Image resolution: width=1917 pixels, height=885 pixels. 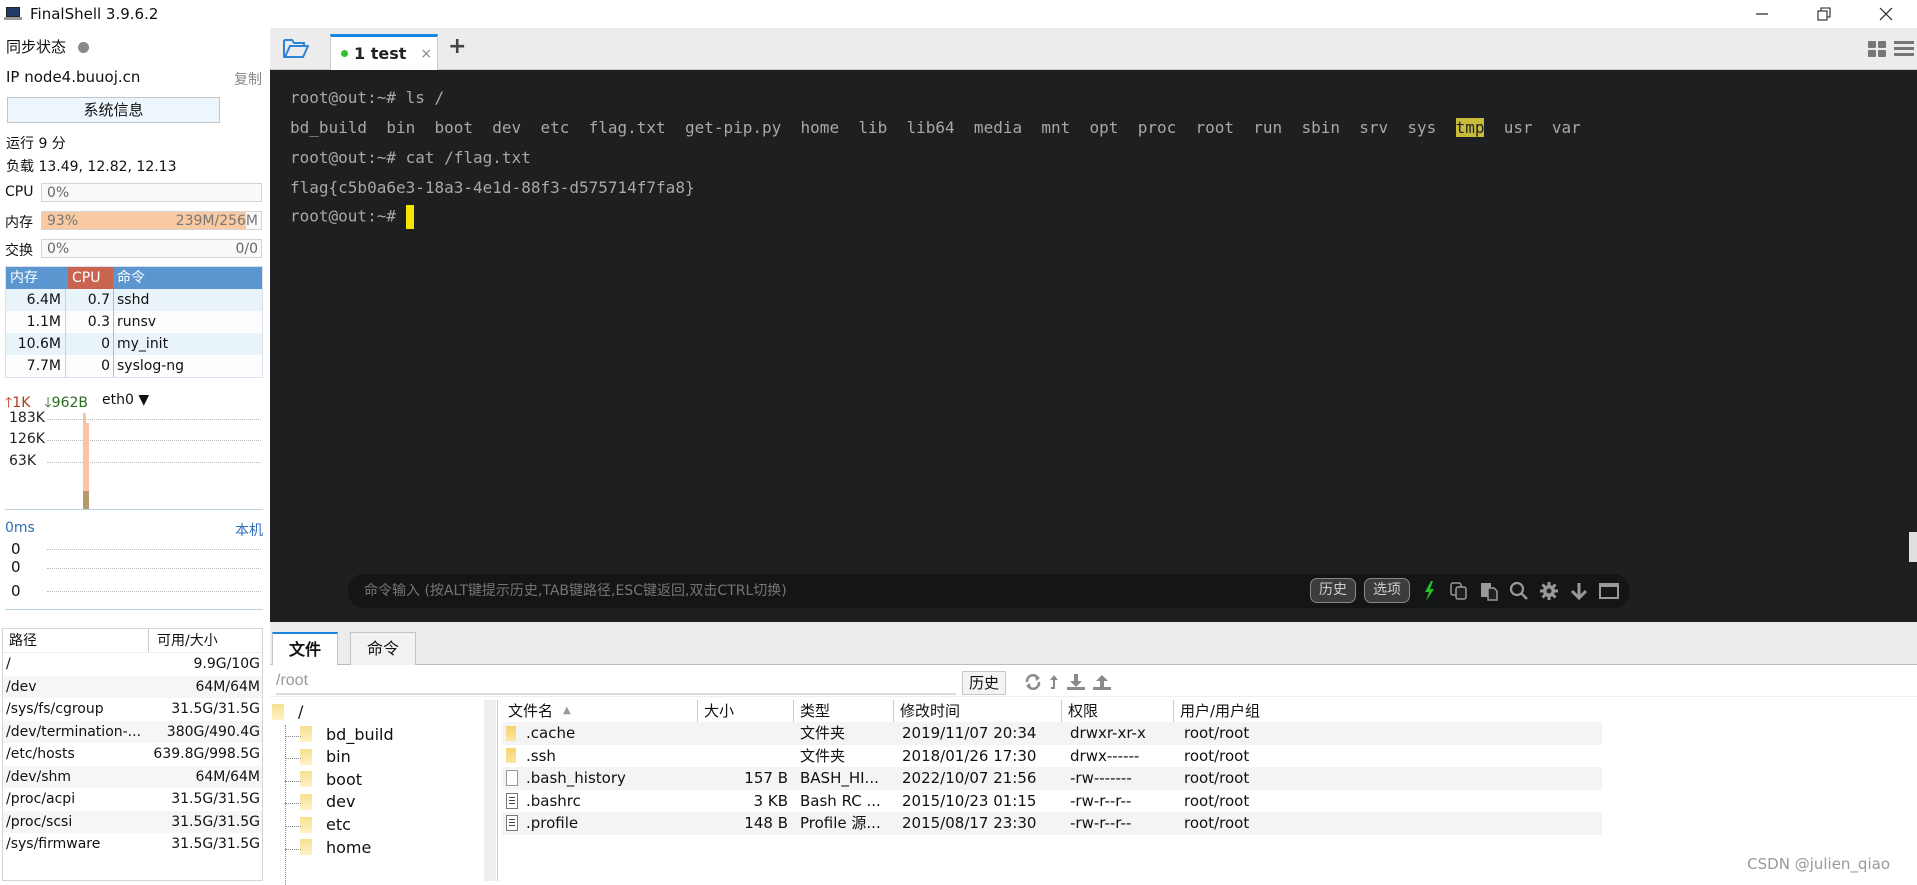 I want to click on tree-item: etc, so click(x=325, y=824).